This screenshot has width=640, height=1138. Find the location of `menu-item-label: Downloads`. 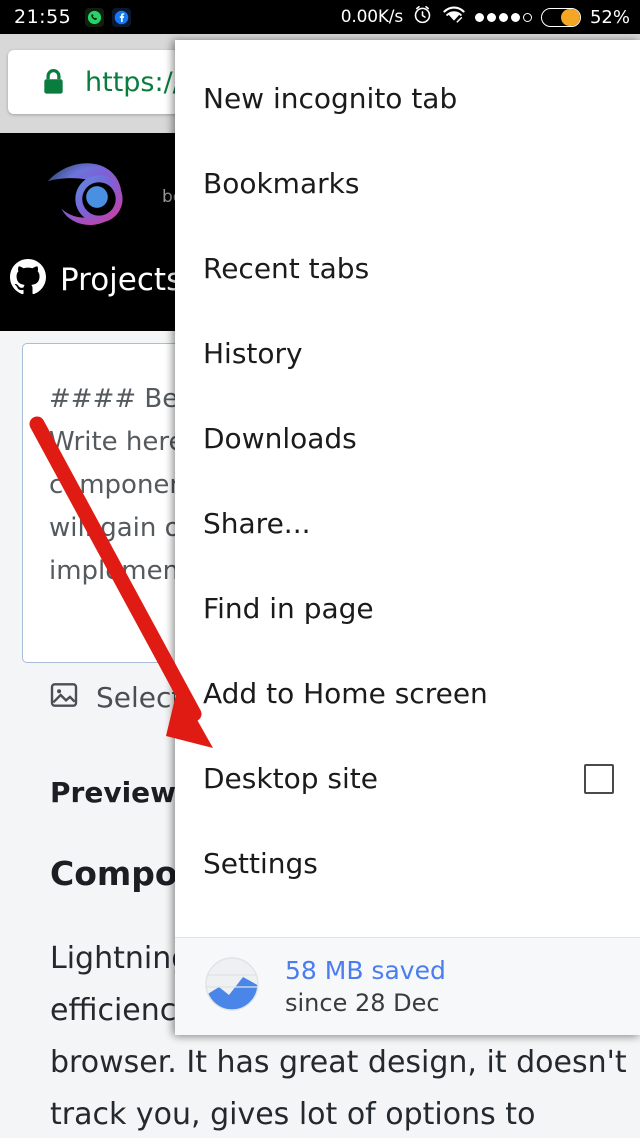

menu-item-label: Downloads is located at coordinates (280, 438).